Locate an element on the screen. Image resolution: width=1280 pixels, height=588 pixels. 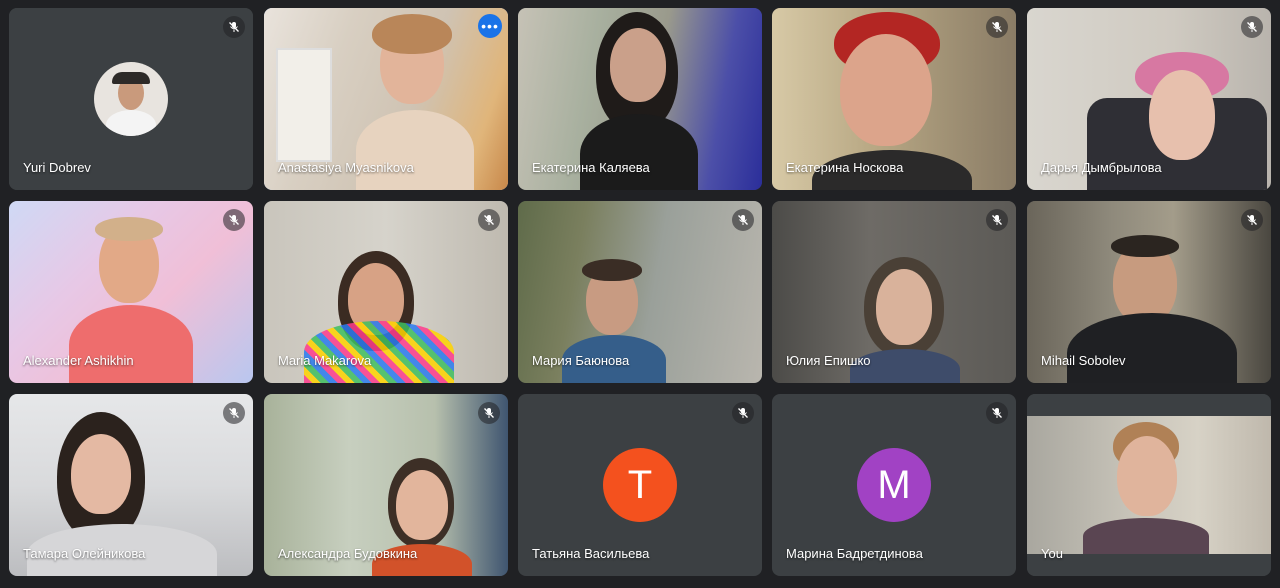
participant-tile: Yuri Dobrev is located at coordinates (131, 99).